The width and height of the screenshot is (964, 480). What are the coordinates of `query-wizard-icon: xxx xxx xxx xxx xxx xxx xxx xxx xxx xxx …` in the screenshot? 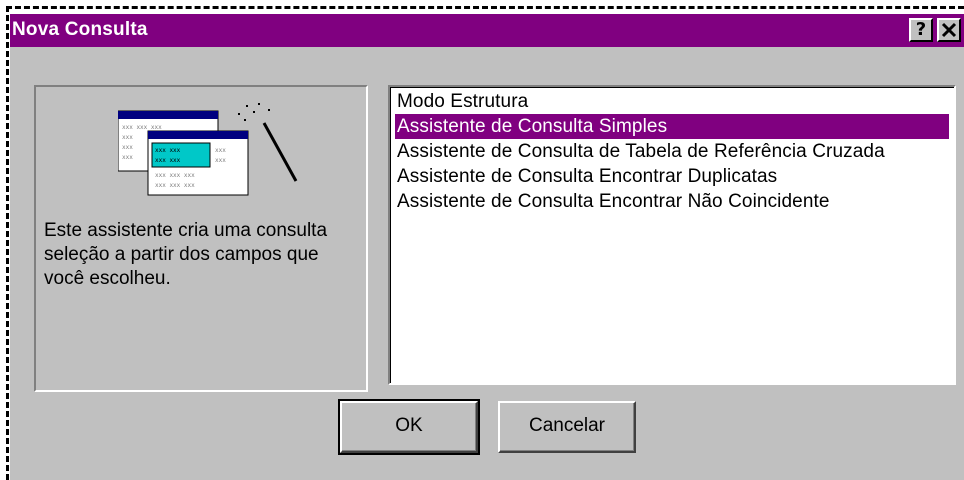 It's located at (208, 149).